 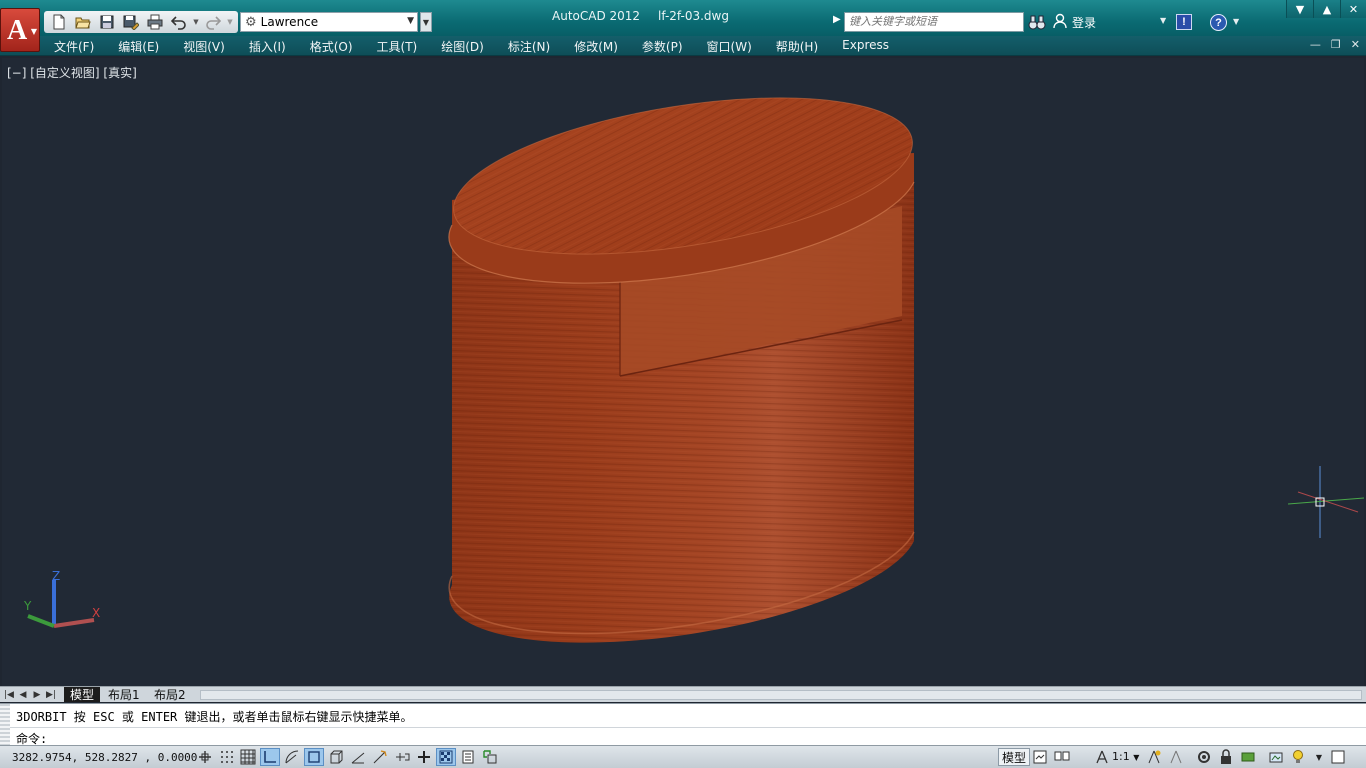 What do you see at coordinates (1355, 44) in the screenshot?
I see `doc-close-button: ✕` at bounding box center [1355, 44].